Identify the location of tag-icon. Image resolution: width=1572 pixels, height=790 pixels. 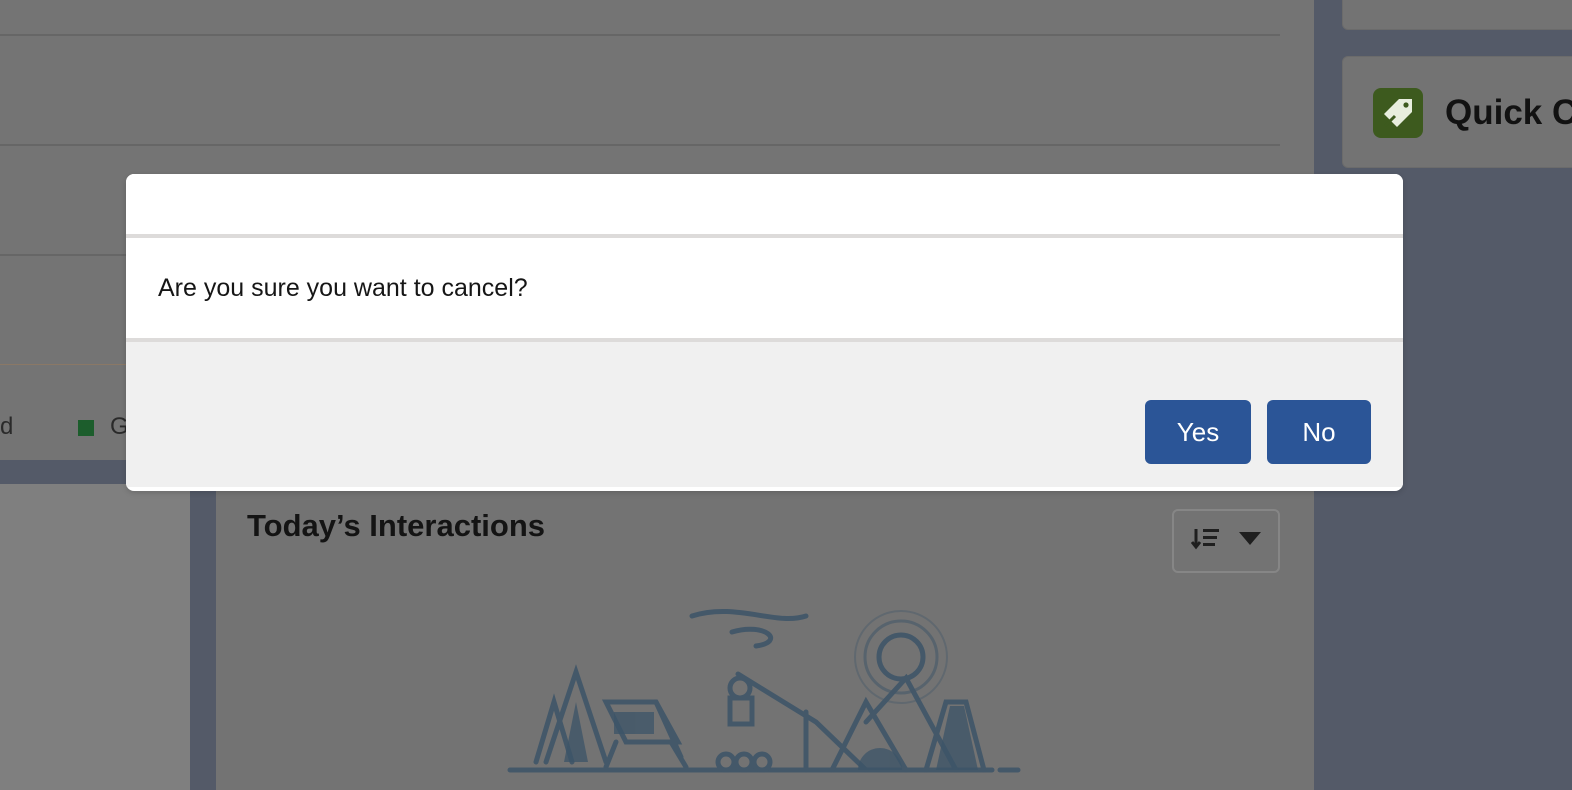
(1398, 113).